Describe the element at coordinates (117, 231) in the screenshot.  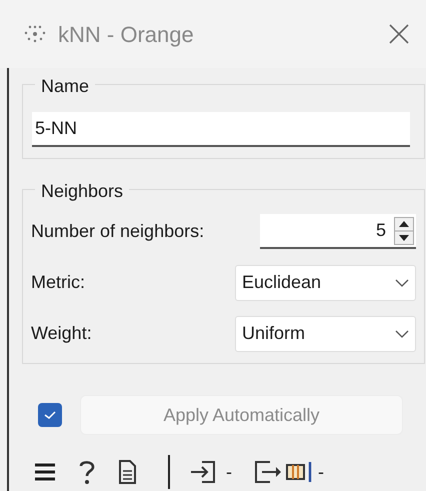
I see `field-label: Number of neighbors:` at that location.